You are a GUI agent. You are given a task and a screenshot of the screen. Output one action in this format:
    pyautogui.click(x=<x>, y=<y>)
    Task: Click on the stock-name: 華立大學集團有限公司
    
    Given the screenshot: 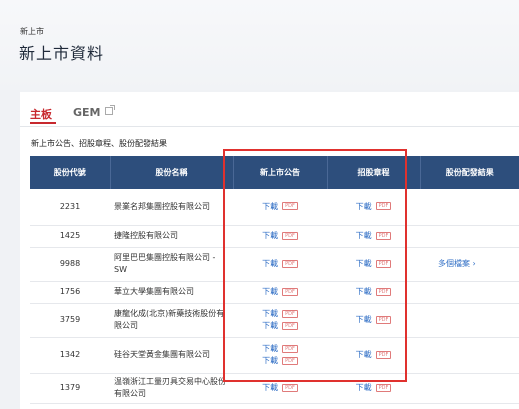 What is the action you would take?
    pyautogui.click(x=171, y=292)
    